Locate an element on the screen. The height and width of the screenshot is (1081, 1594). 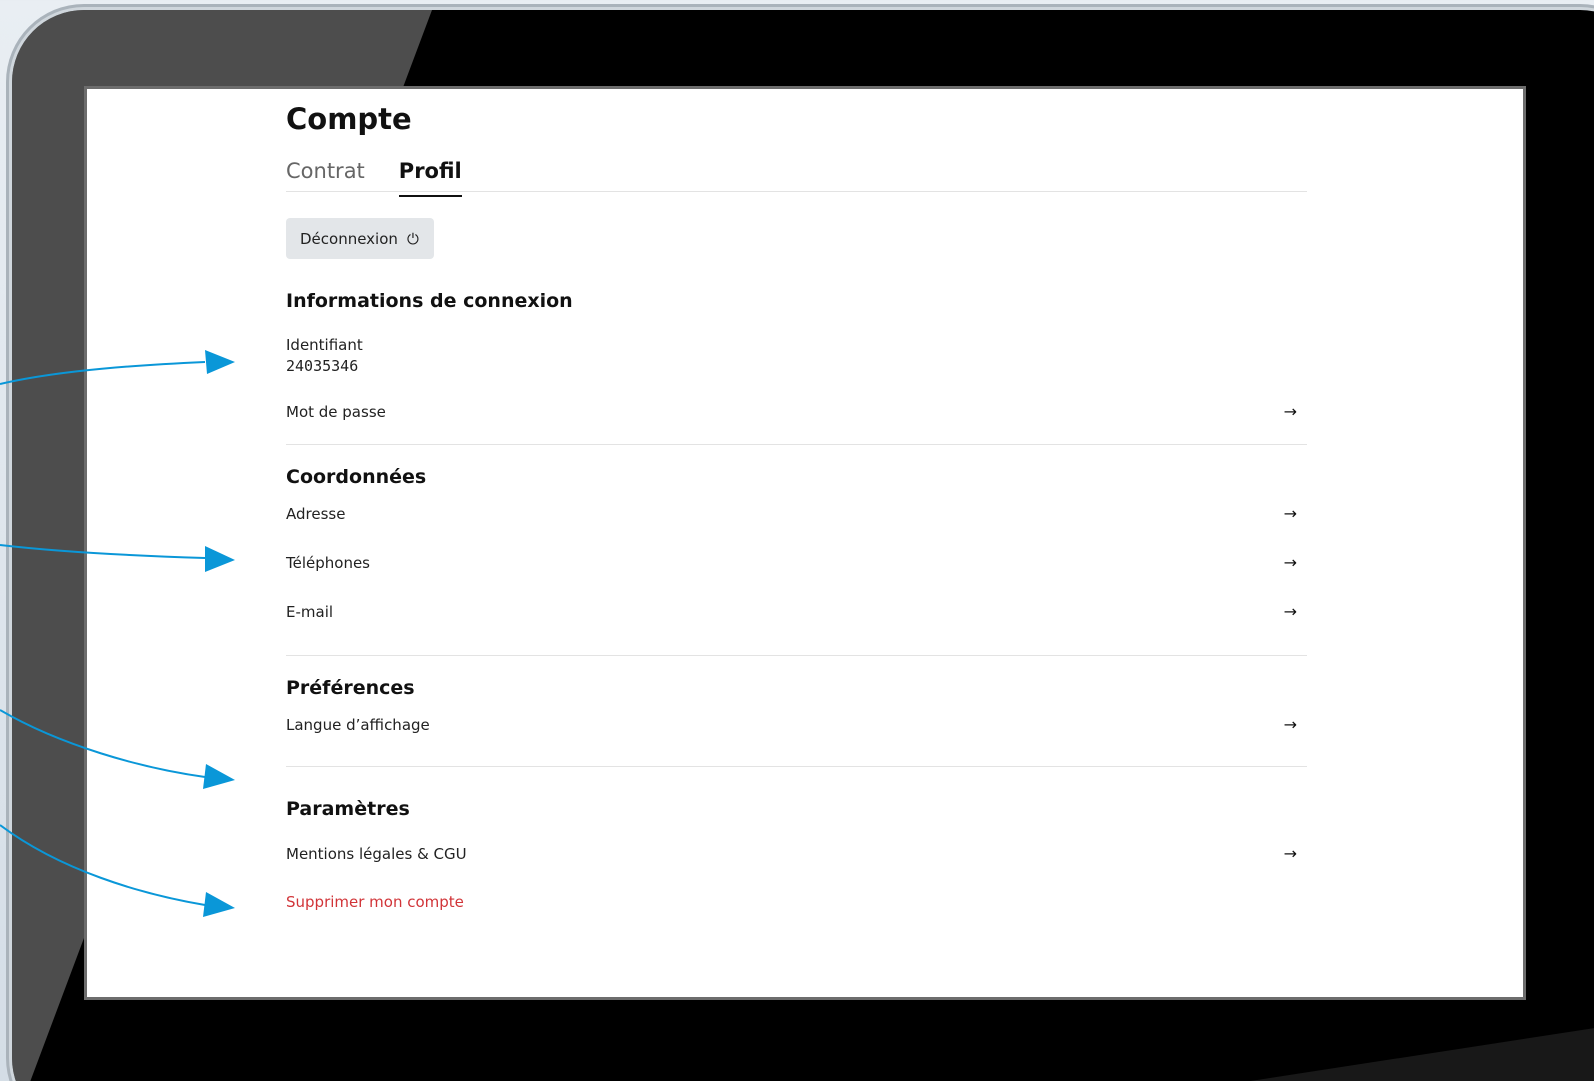
frame-shadow is located at coordinates (1263, 1045).